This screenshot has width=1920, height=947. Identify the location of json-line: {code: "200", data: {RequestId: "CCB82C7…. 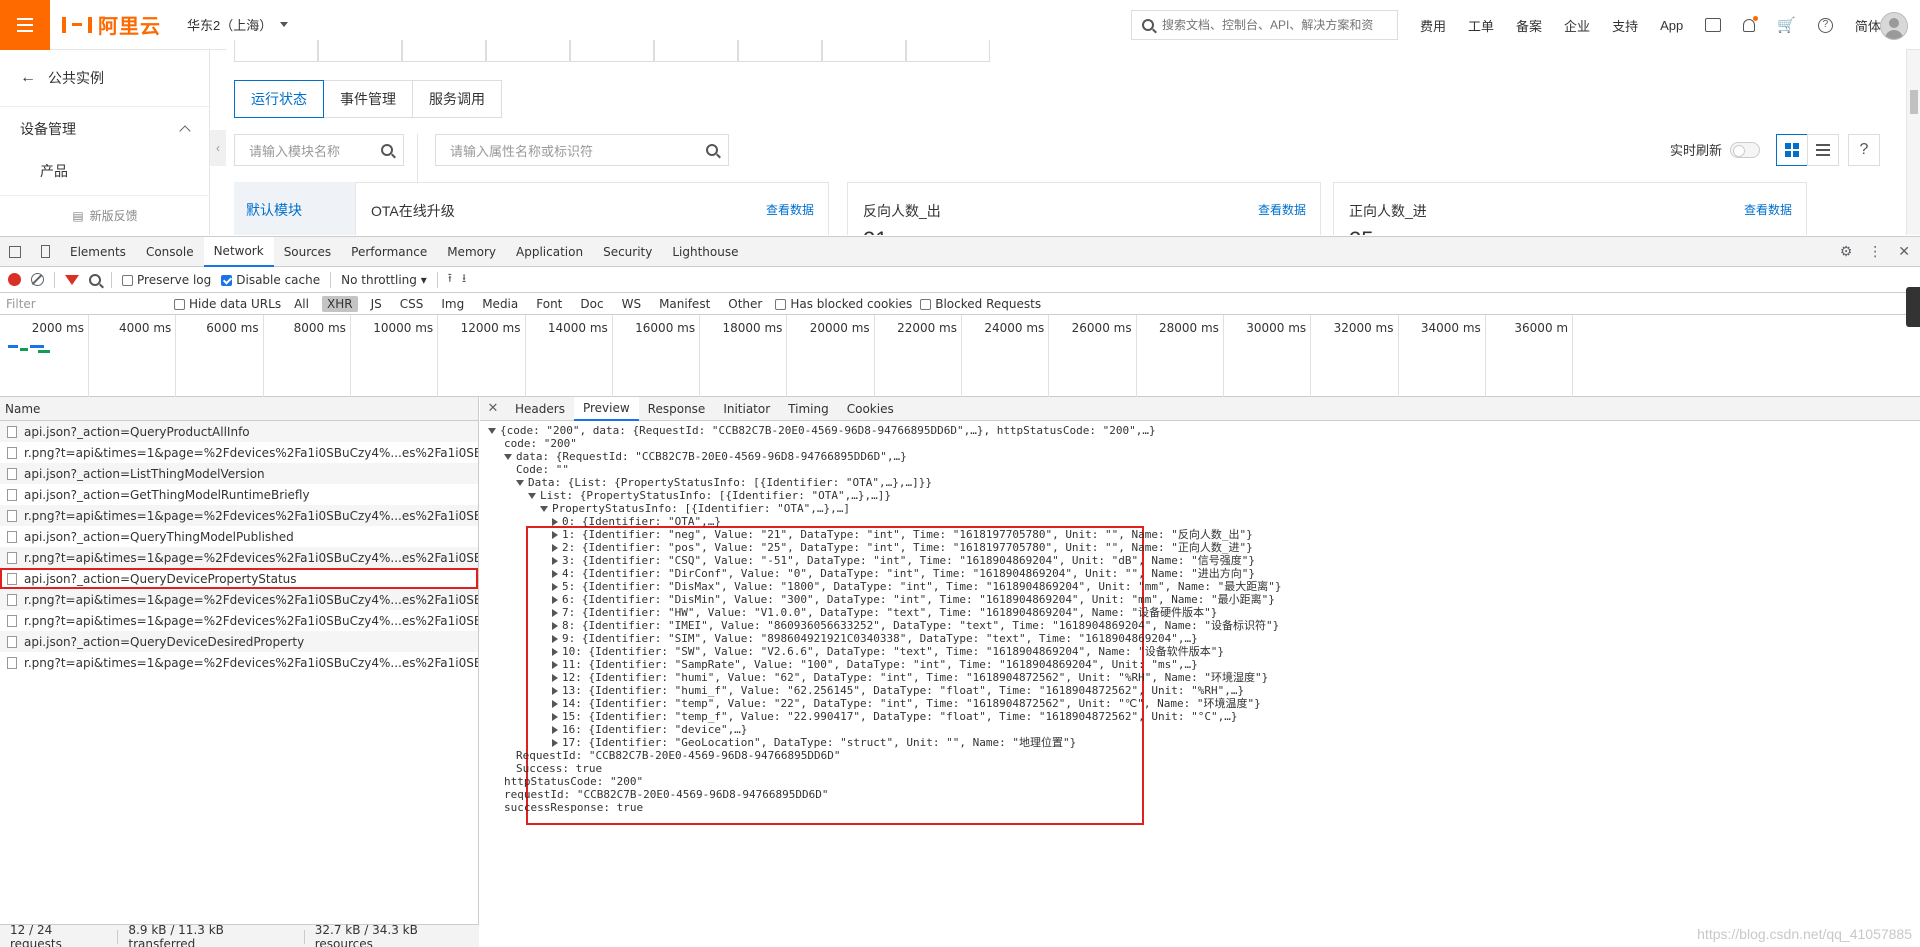
(822, 431).